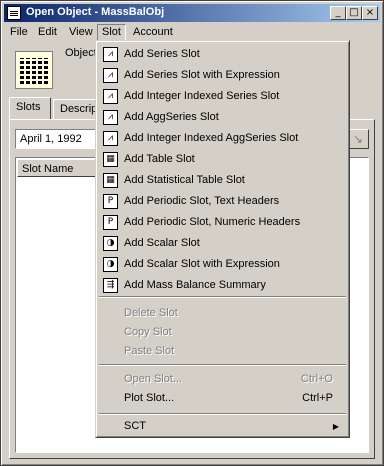  I want to click on series-icon: ⩘, so click(110, 54).